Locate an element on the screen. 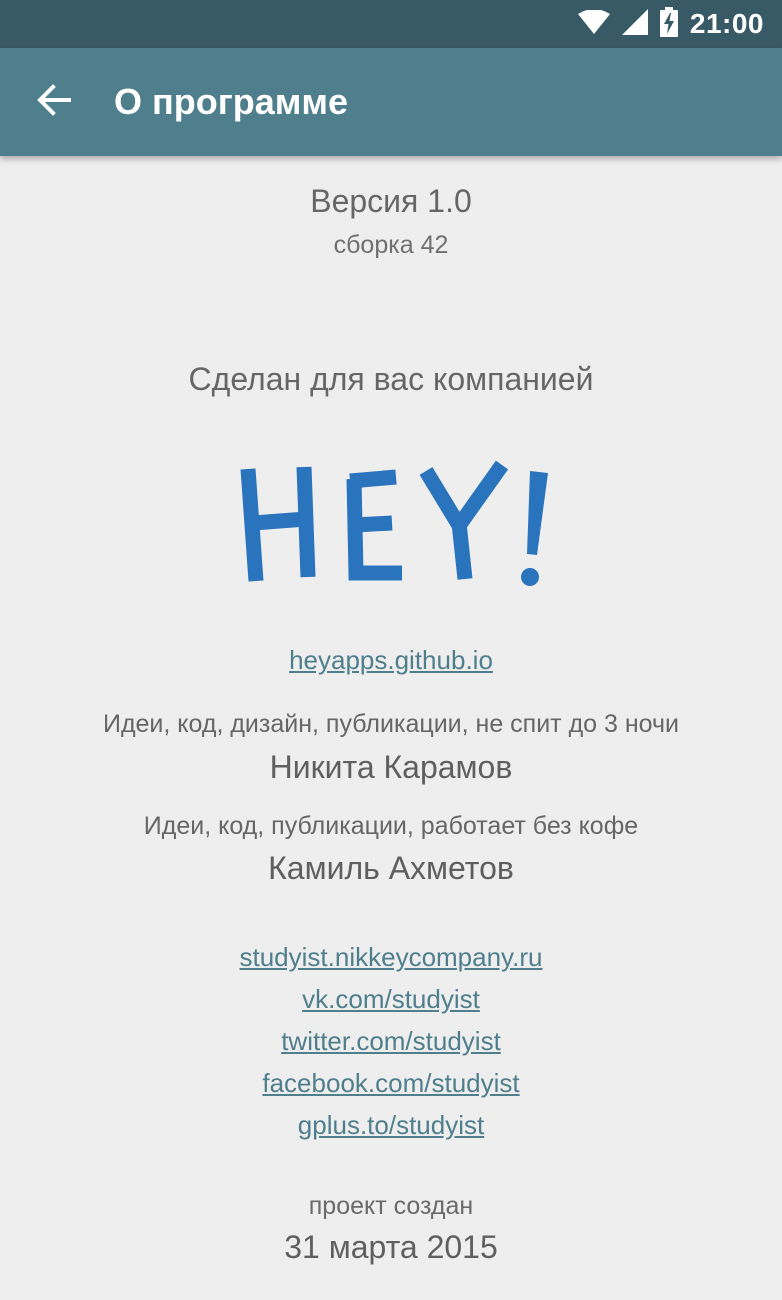  cell-signal-icon is located at coordinates (634, 24).